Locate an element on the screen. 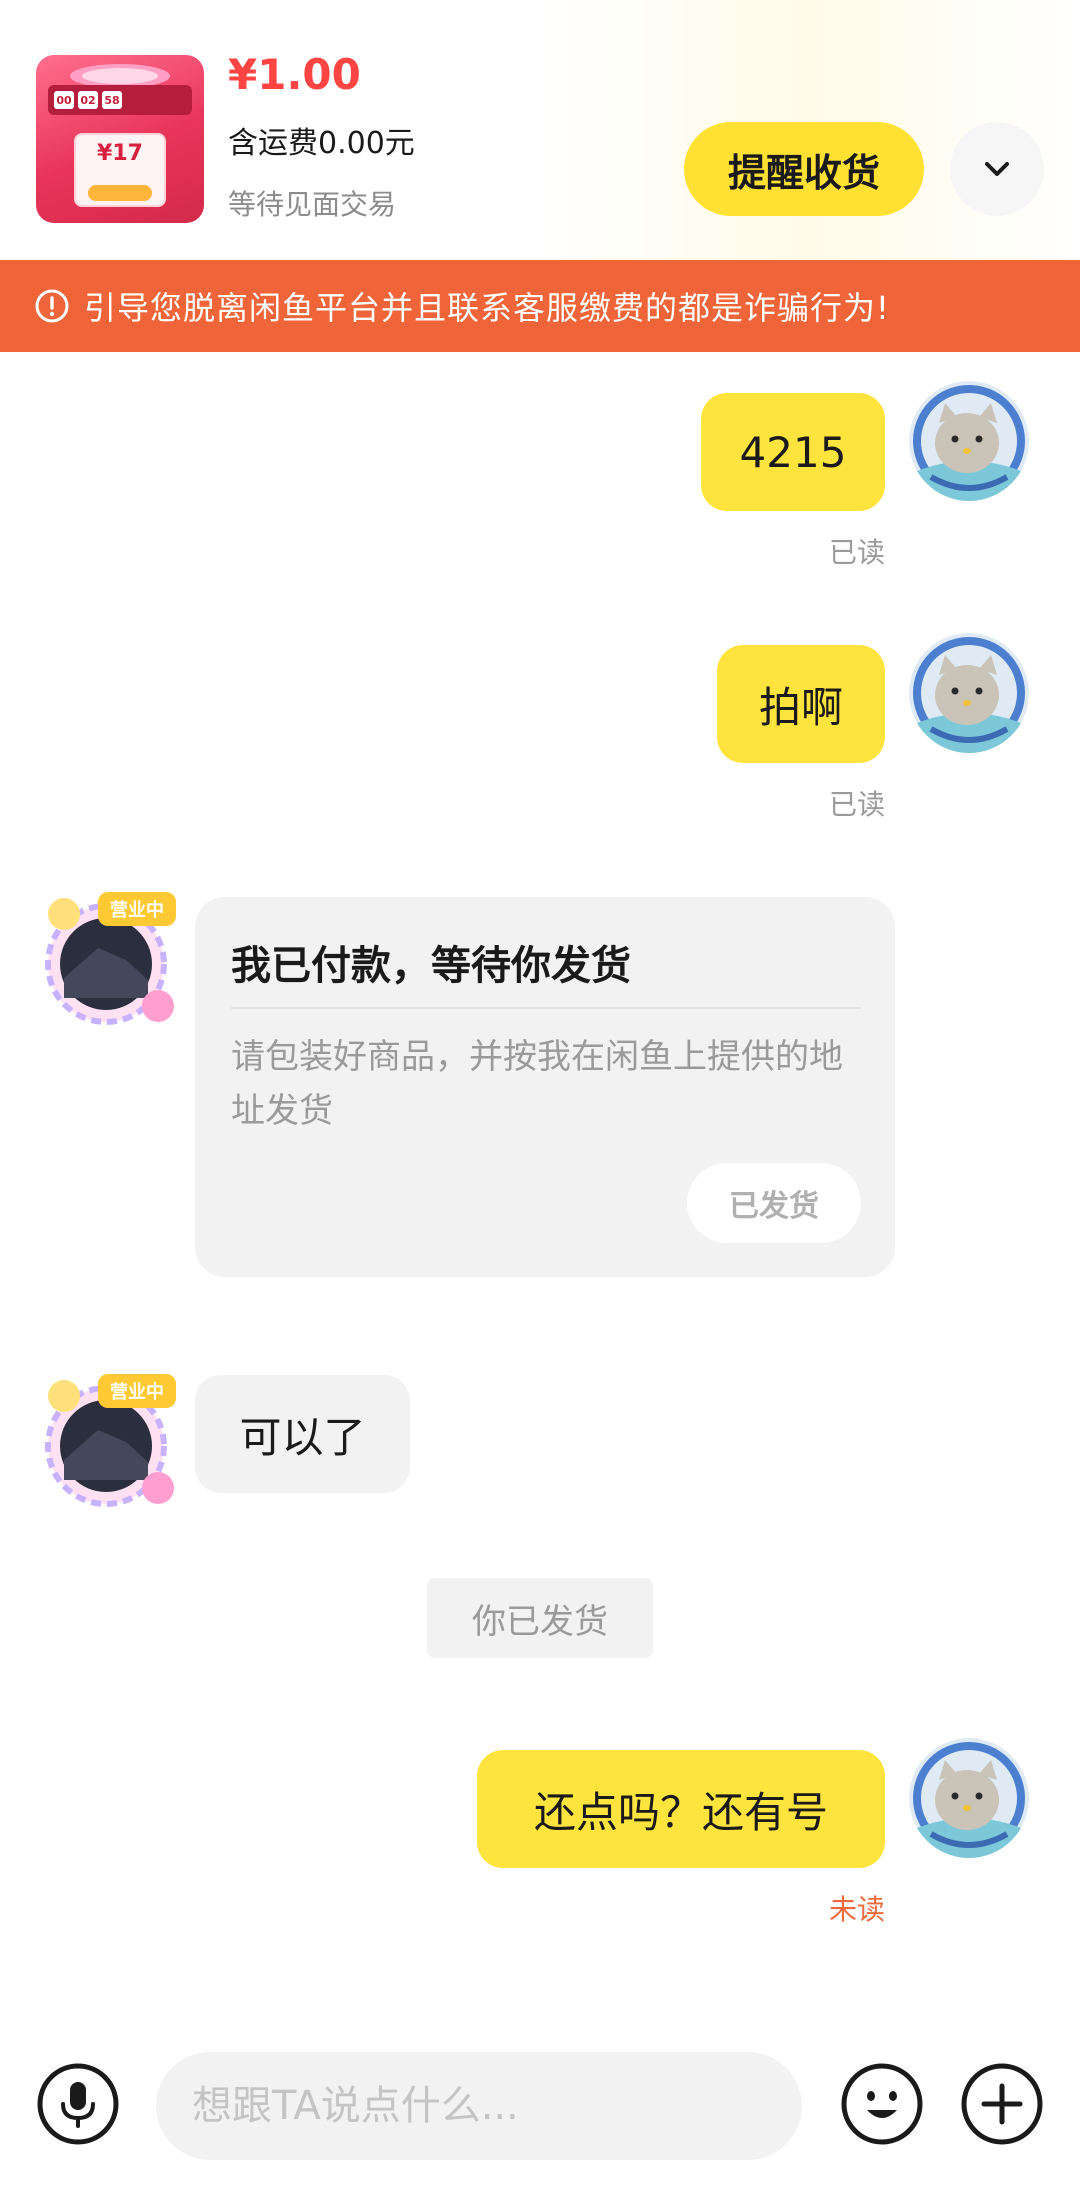 The width and height of the screenshot is (1080, 2197). my-message-bubble: 还点吗？还有号 is located at coordinates (681, 1809).